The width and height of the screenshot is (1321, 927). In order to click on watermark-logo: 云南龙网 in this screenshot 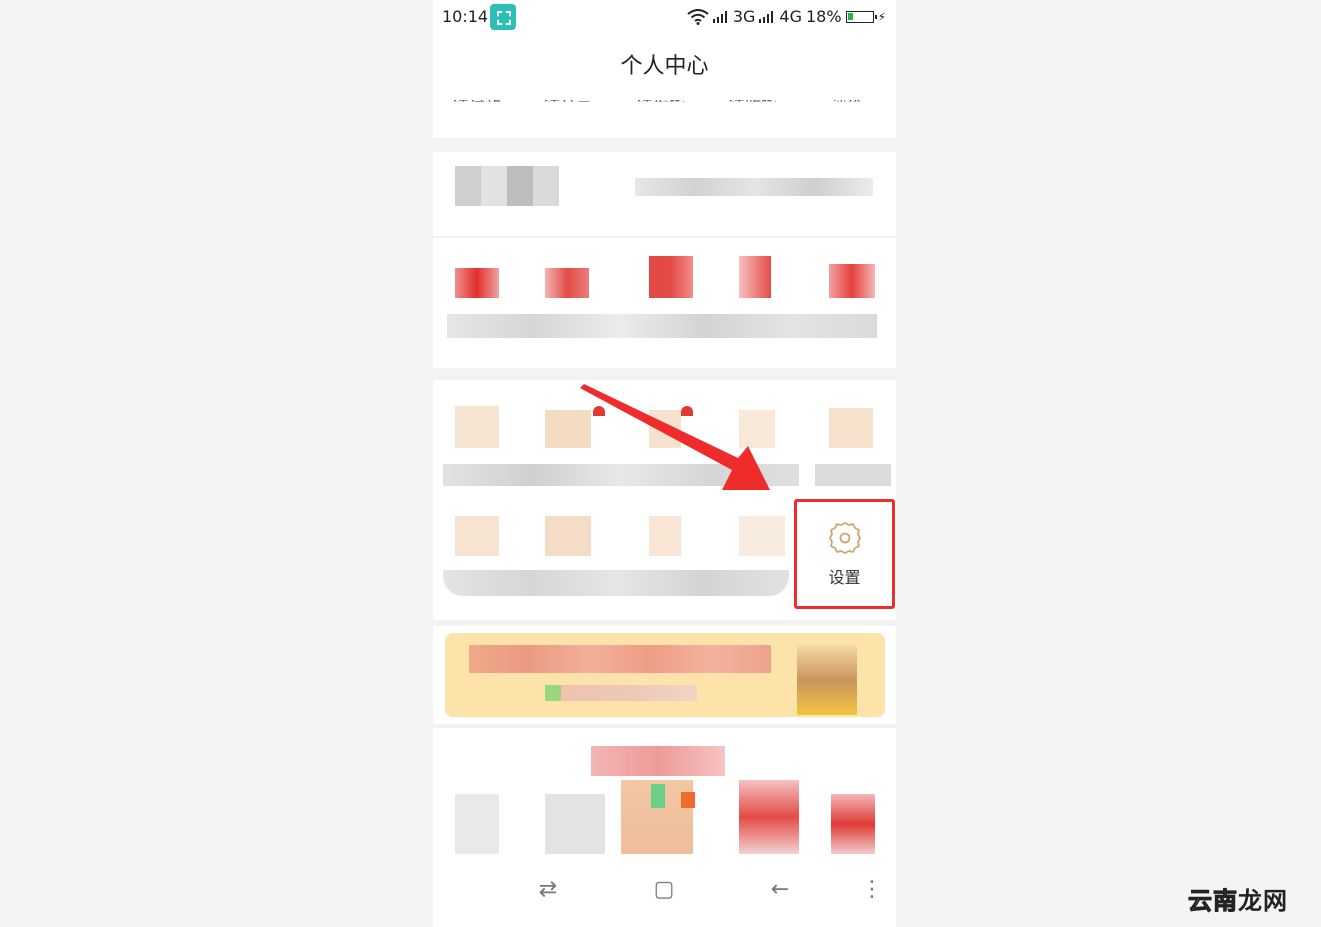, I will do `click(1238, 898)`.